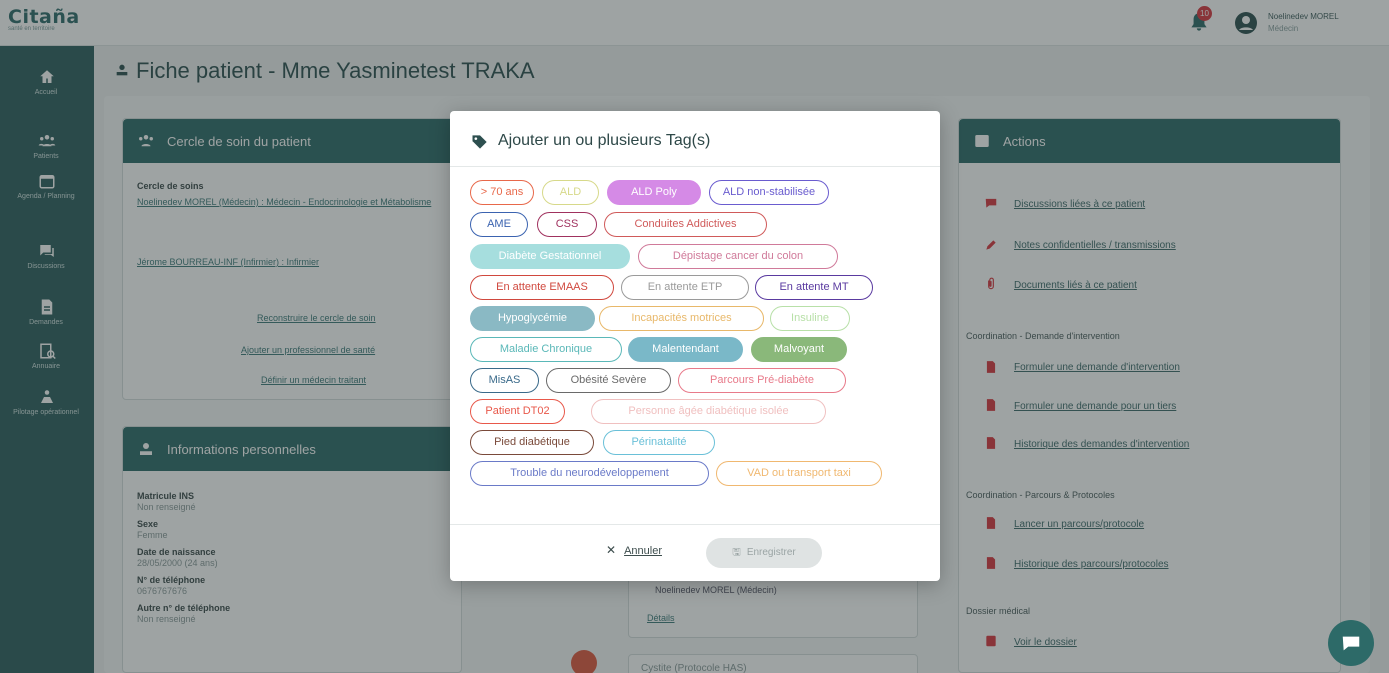  What do you see at coordinates (567, 224) in the screenshot?
I see `tag-chip: CSS` at bounding box center [567, 224].